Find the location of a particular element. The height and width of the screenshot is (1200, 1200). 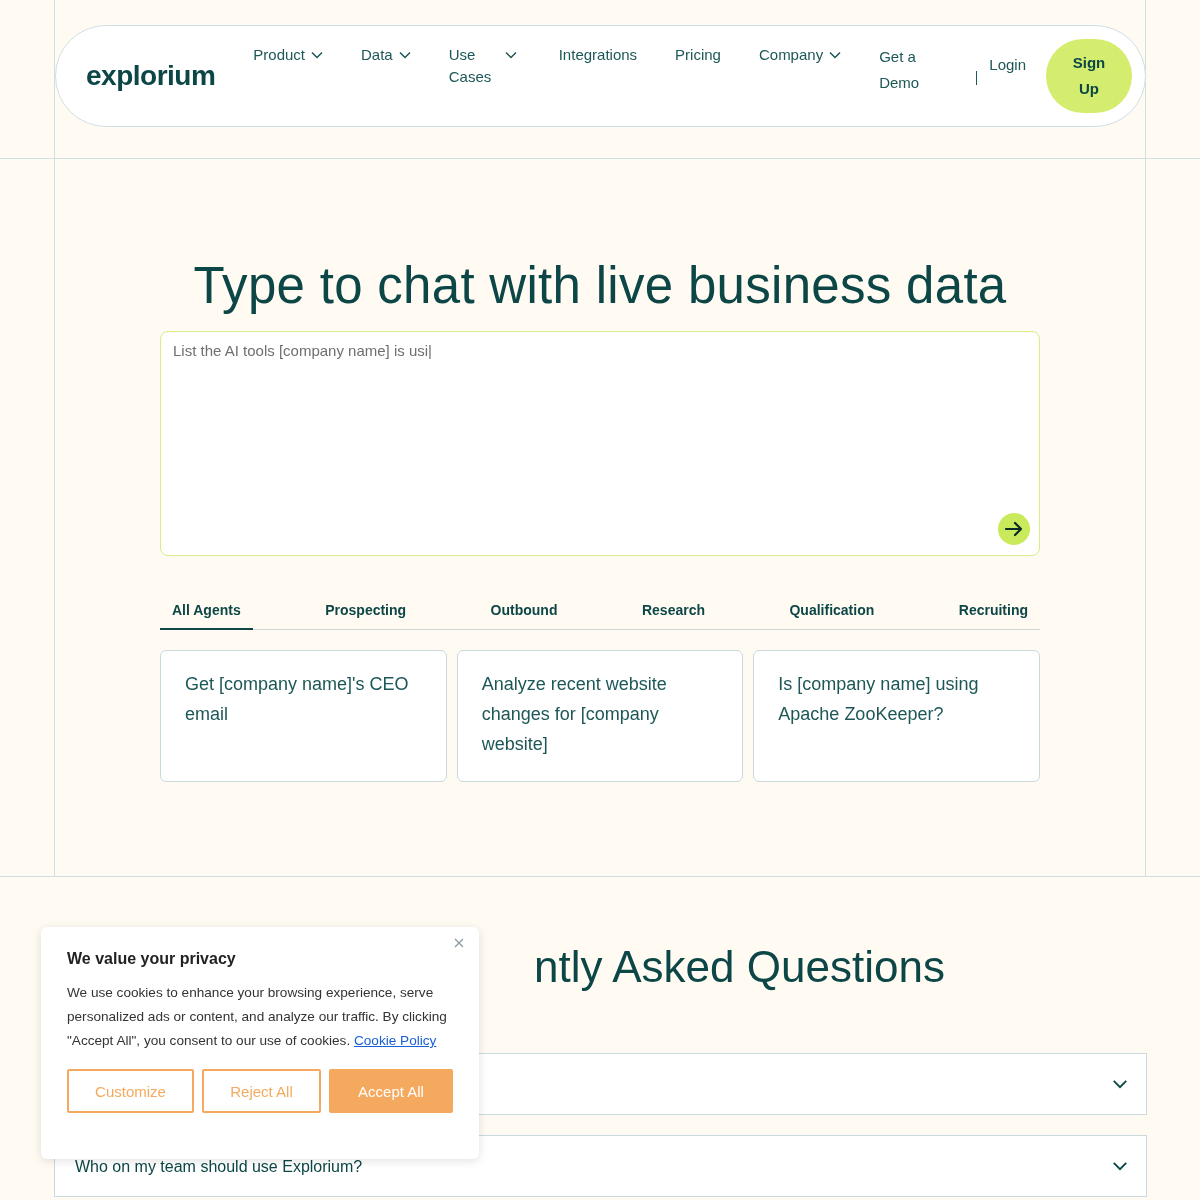

faq-question: Who on my team should use Explorium? is located at coordinates (219, 1166).